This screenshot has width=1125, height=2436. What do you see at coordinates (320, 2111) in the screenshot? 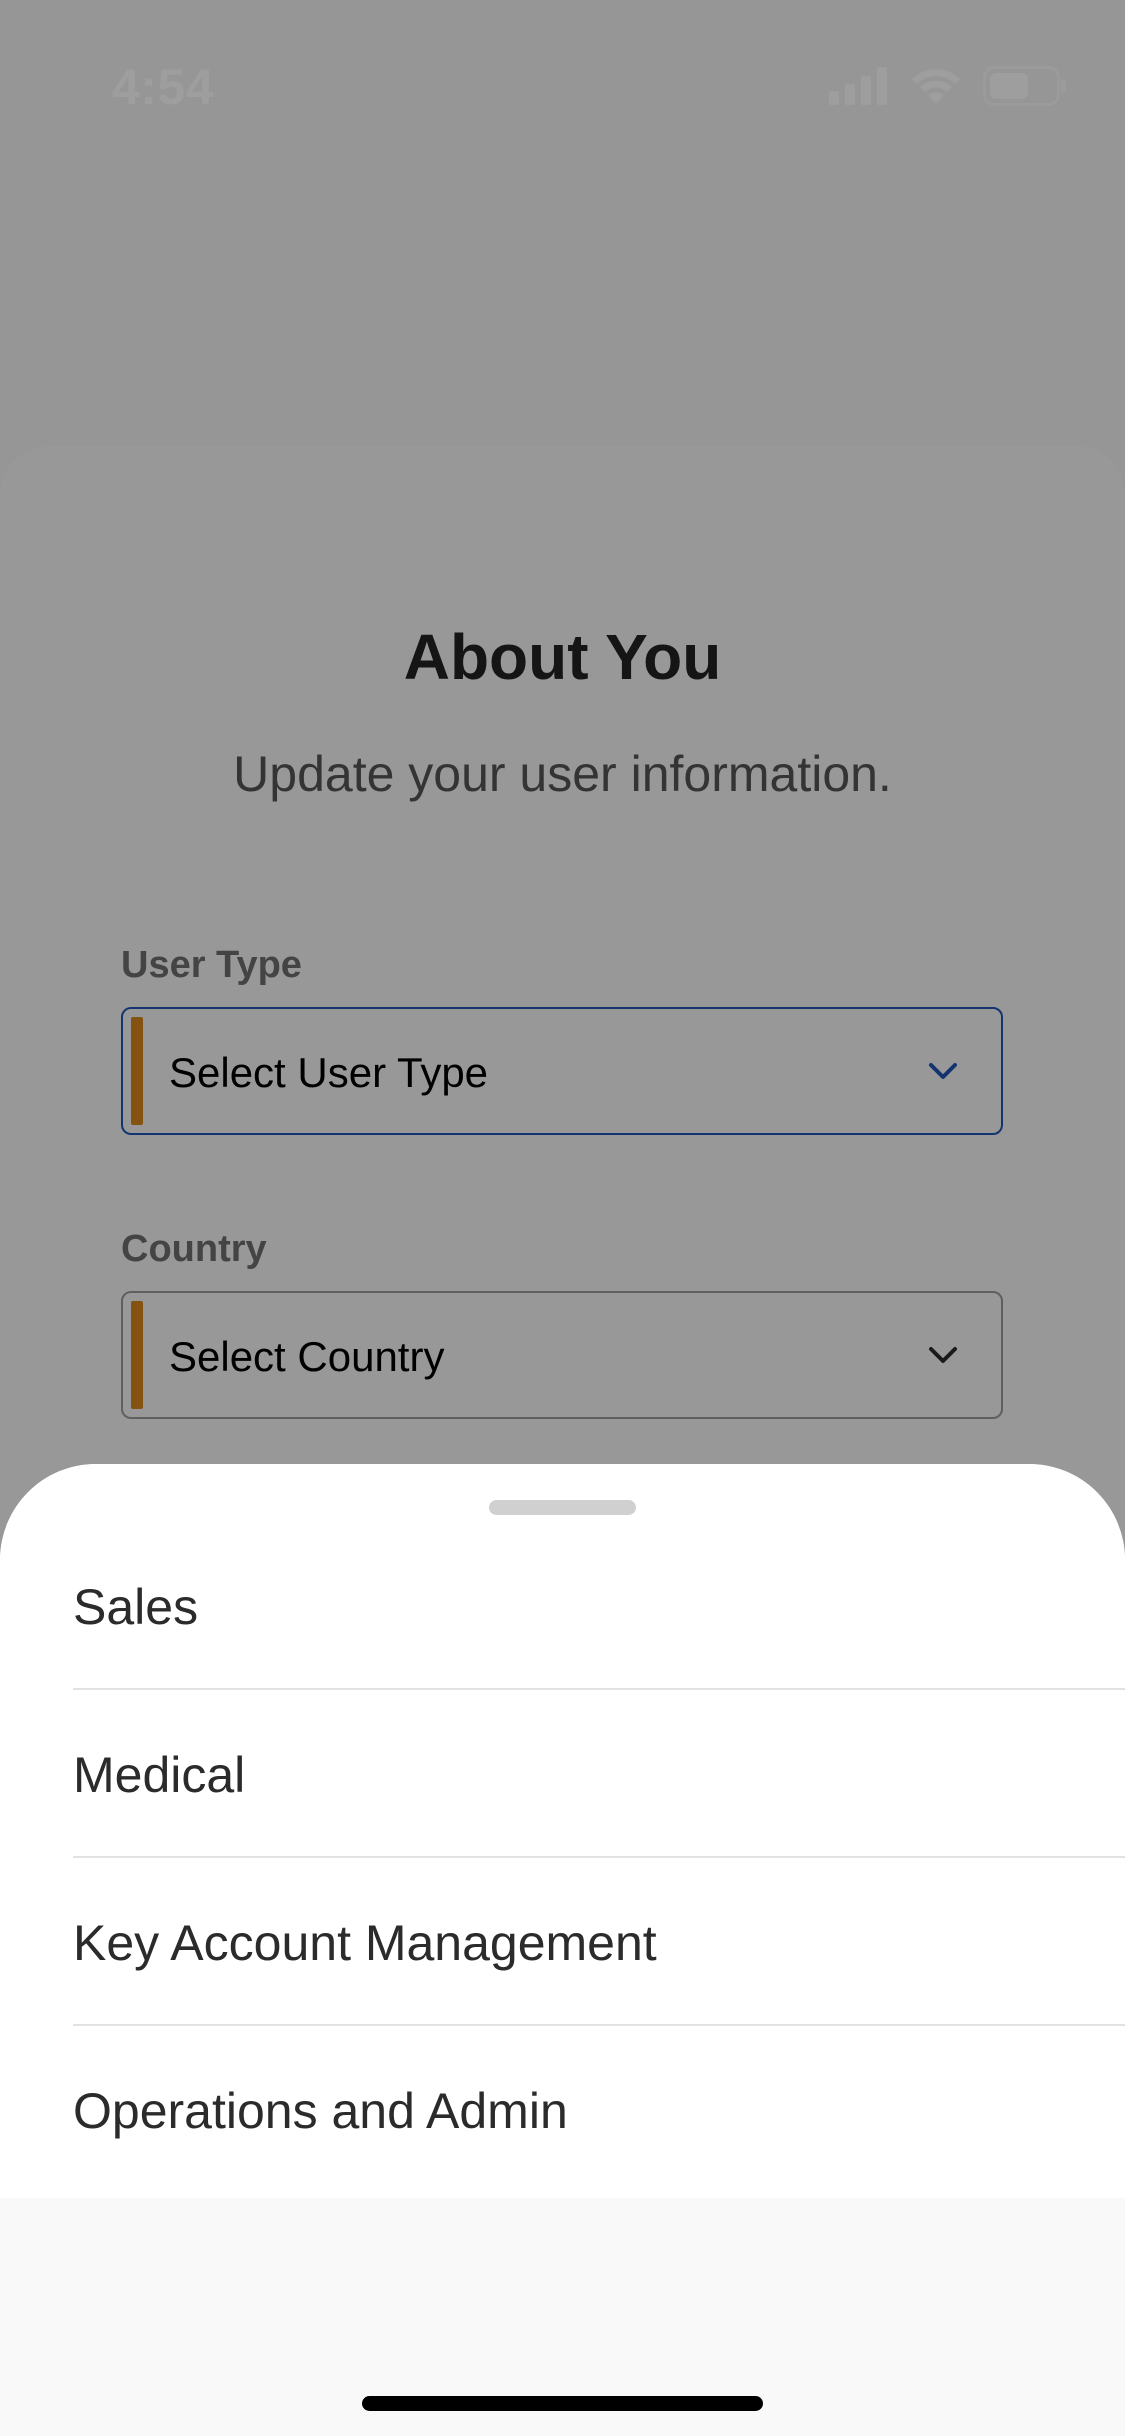
I see `option-label: Operations and Admin` at bounding box center [320, 2111].